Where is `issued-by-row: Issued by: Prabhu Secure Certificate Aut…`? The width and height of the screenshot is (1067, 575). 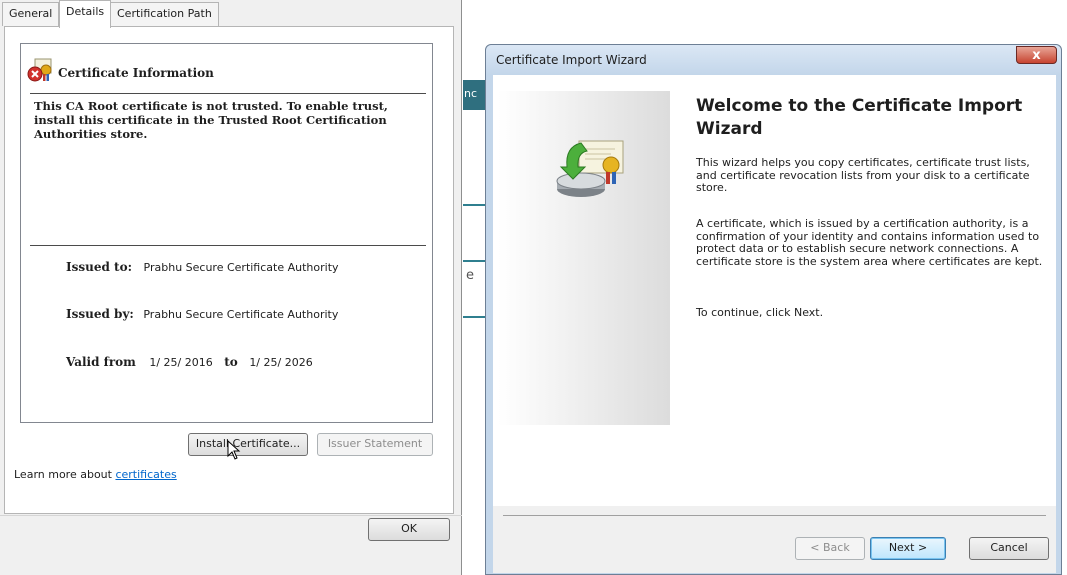
issued-by-row: Issued by: Prabhu Secure Certificate Aut… is located at coordinates (202, 314).